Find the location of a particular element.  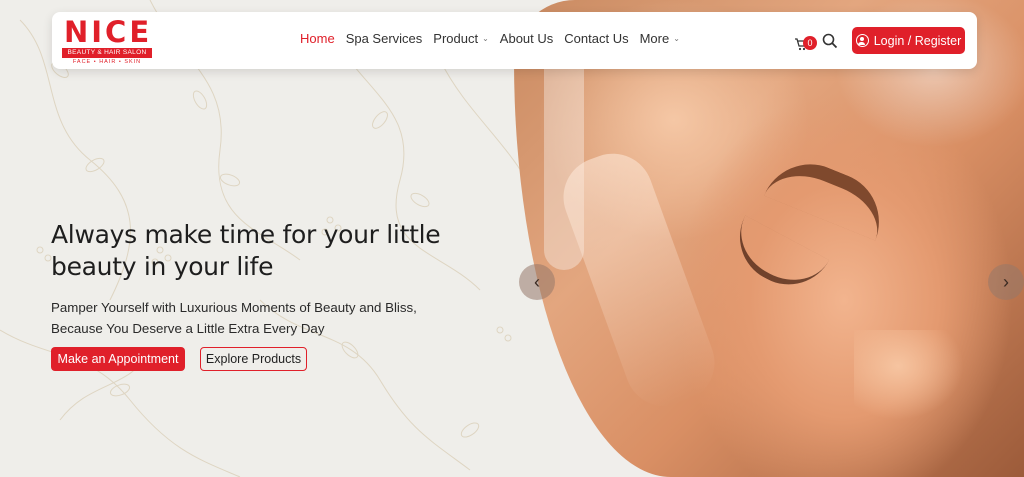

logo-tagline: BEAUTY & HAIR SALON is located at coordinates (107, 53).